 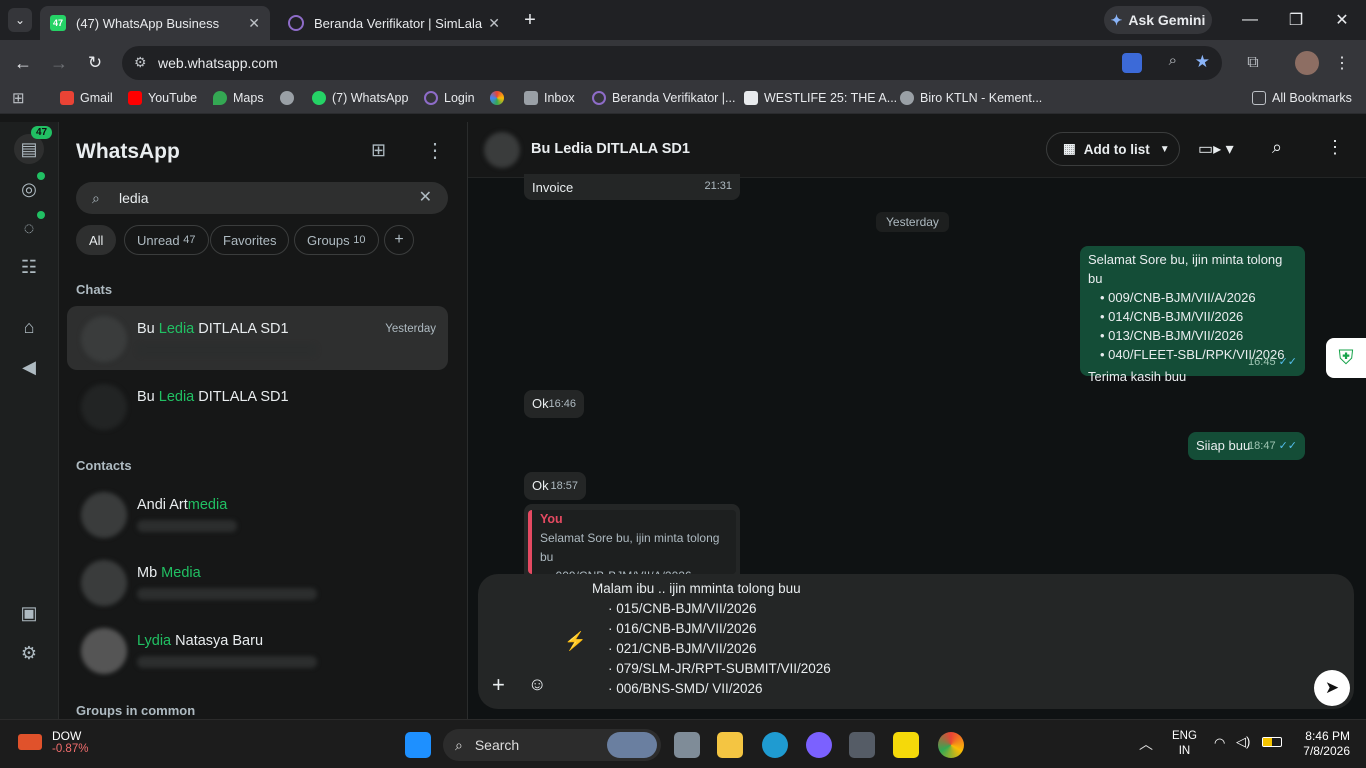 I want to click on all-bookmarks: All Bookmarks, so click(x=1302, y=98).